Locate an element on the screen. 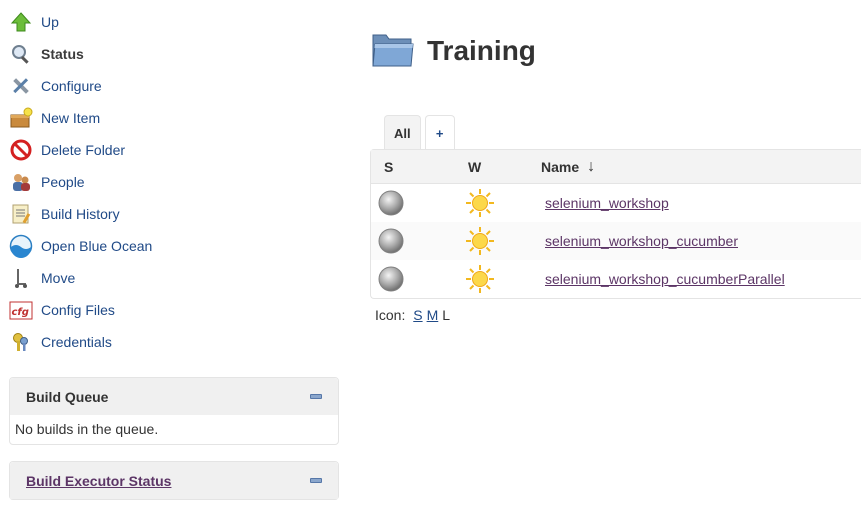 The height and width of the screenshot is (515, 861). sort-arrow-icon: ↓ is located at coordinates (591, 166).